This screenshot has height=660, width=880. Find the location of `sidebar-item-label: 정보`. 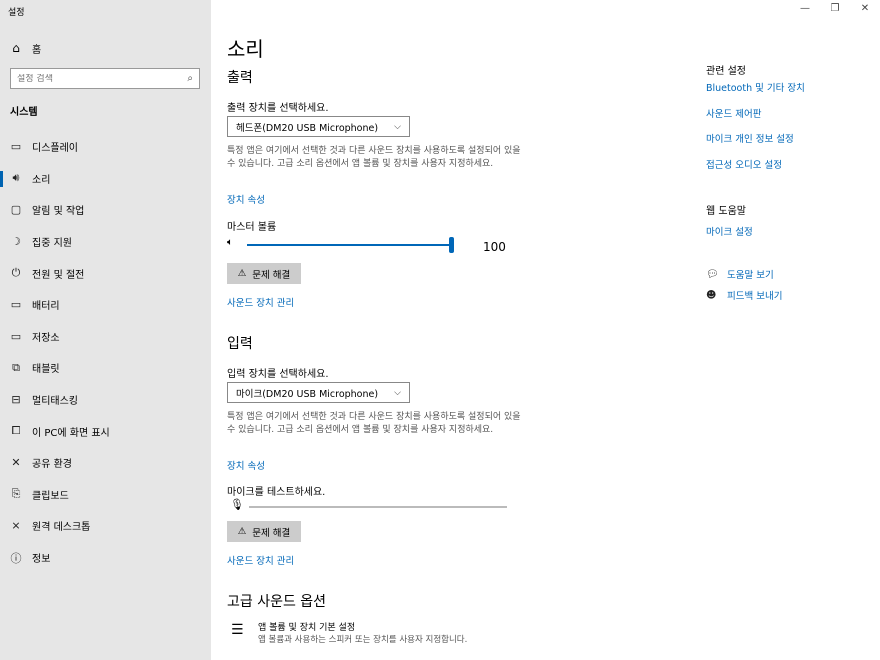

sidebar-item-label: 정보 is located at coordinates (41, 560).